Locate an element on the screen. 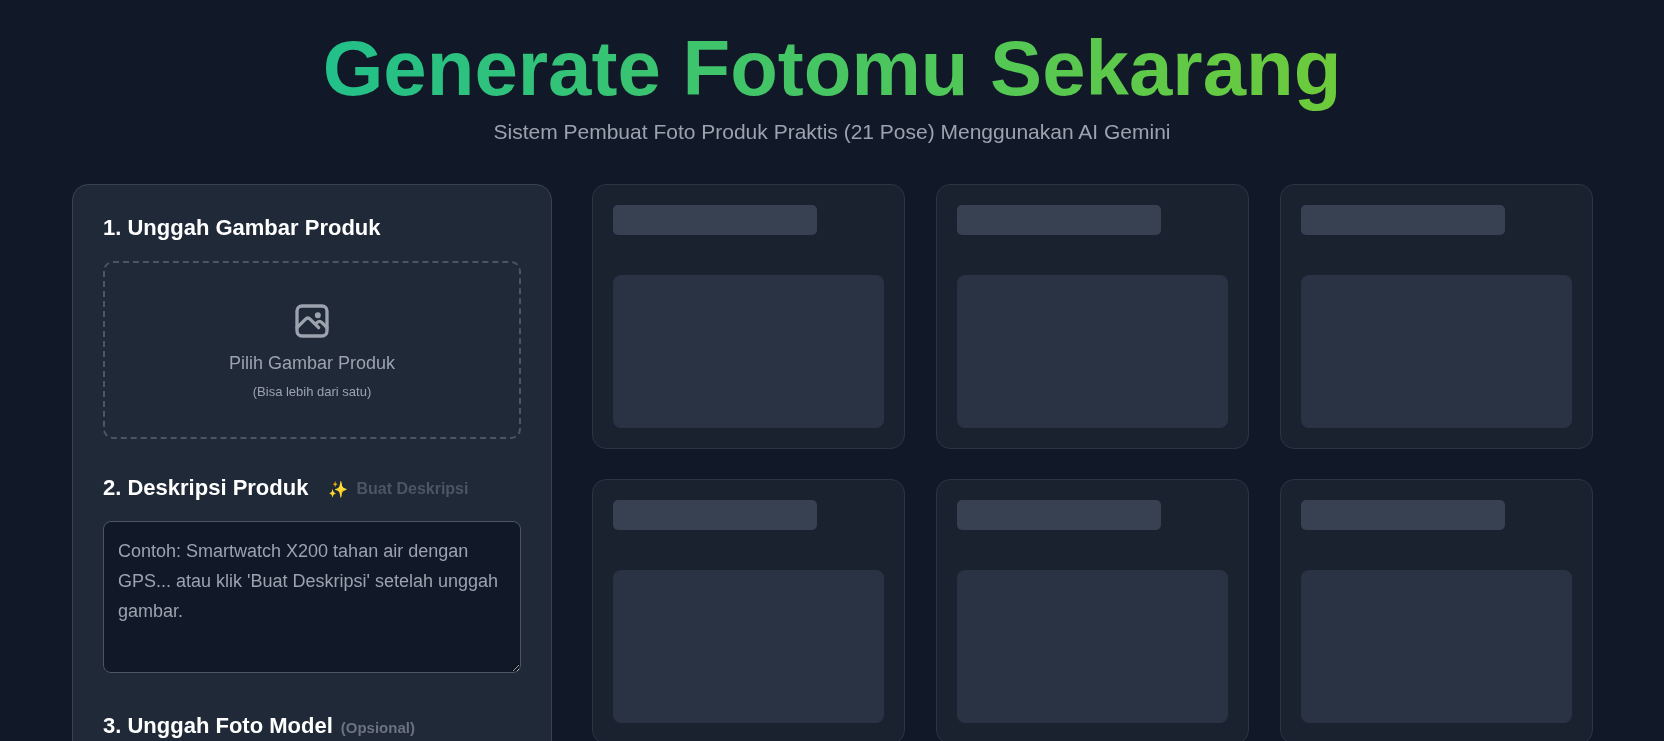 This screenshot has width=1664, height=741. section-heading: 1. Unggah Gambar Produk is located at coordinates (242, 227).